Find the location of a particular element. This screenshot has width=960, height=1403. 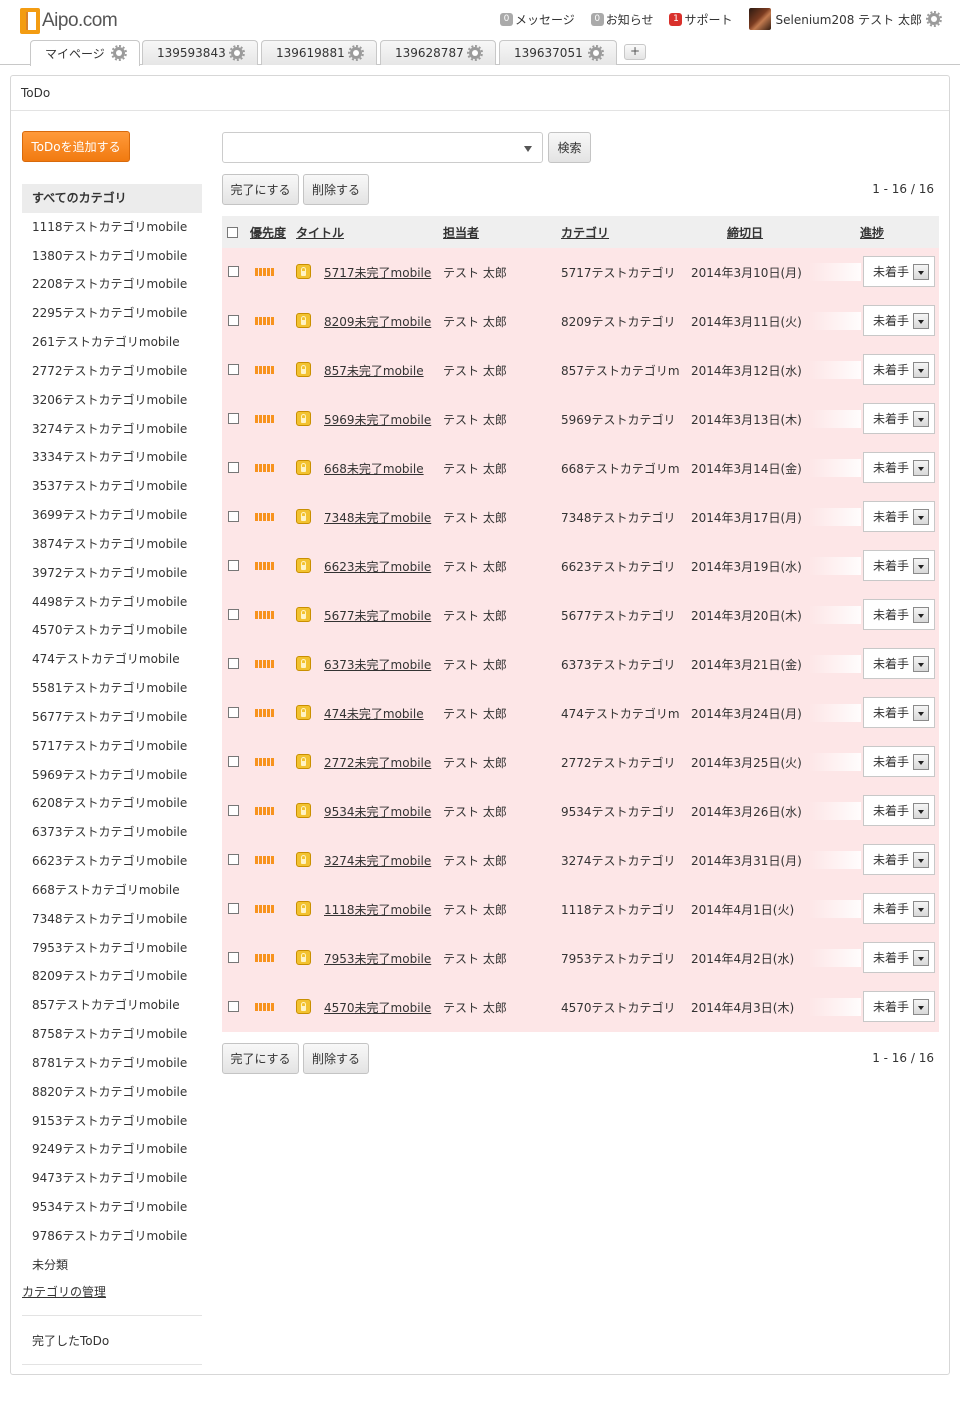

todo-title-link: 857未完了mobile is located at coordinates (374, 370).